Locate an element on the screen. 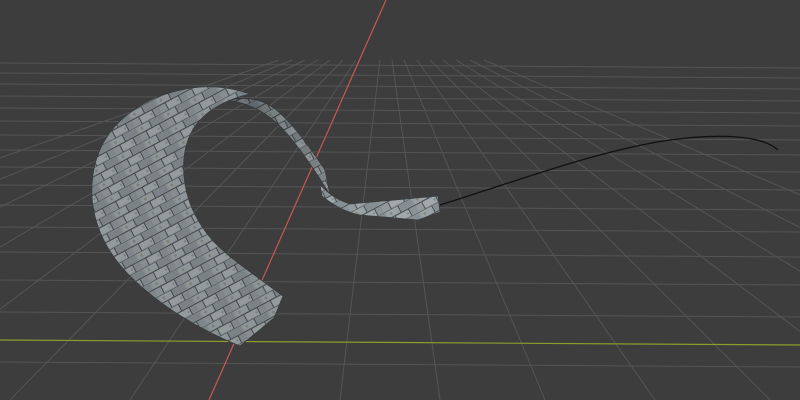  x-axis-line is located at coordinates (400, 342).